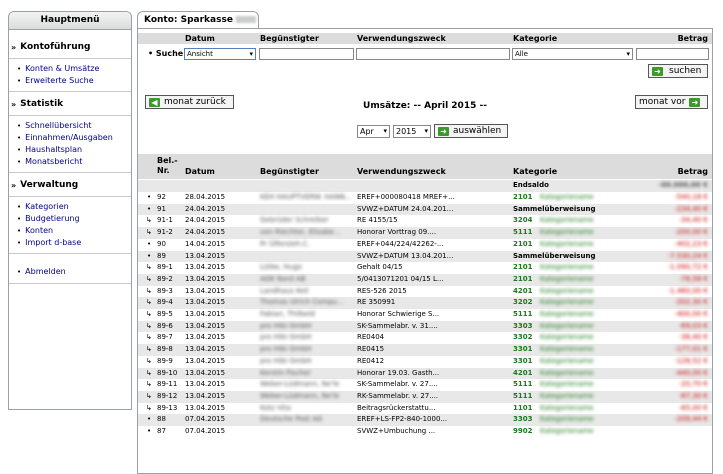  Describe the element at coordinates (161, 197) in the screenshot. I see `cell-nr: 92` at that location.